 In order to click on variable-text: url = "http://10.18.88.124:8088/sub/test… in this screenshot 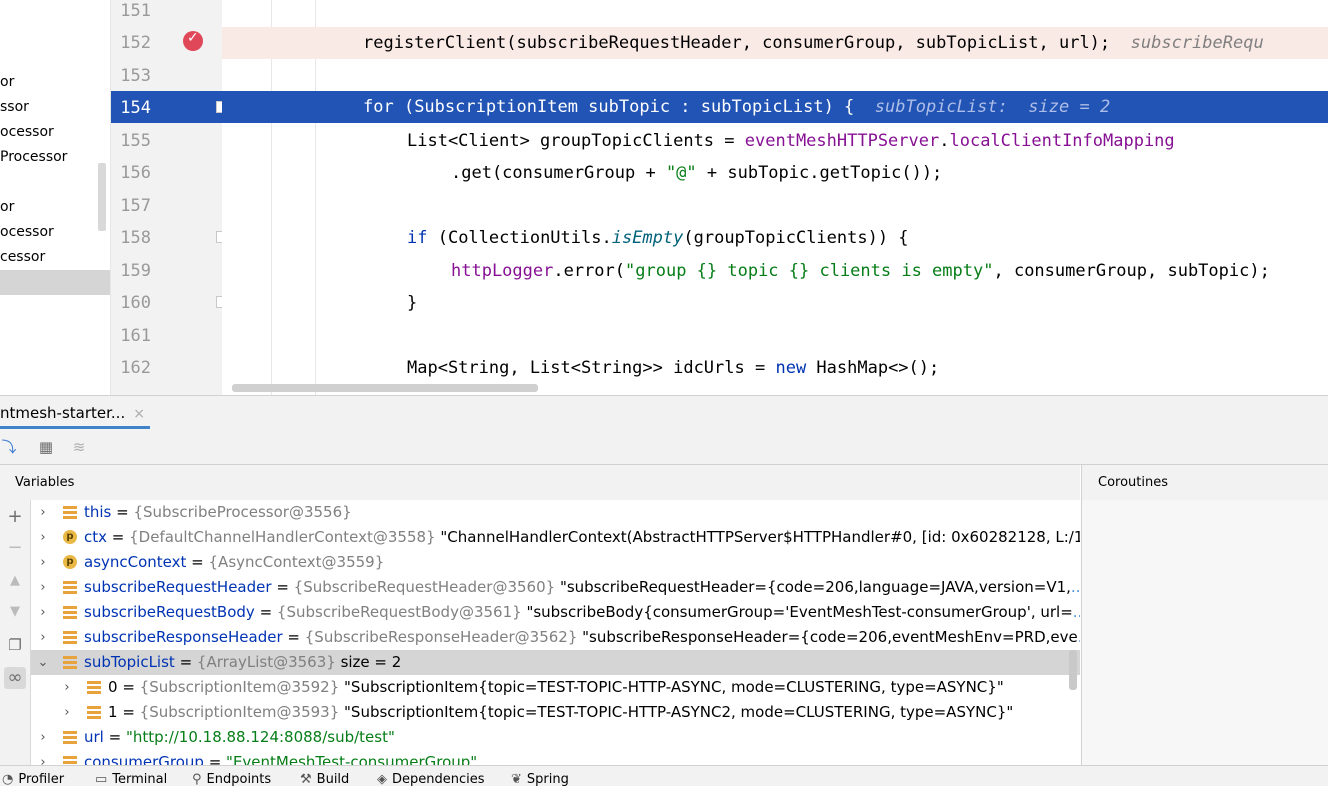, I will do `click(239, 737)`.